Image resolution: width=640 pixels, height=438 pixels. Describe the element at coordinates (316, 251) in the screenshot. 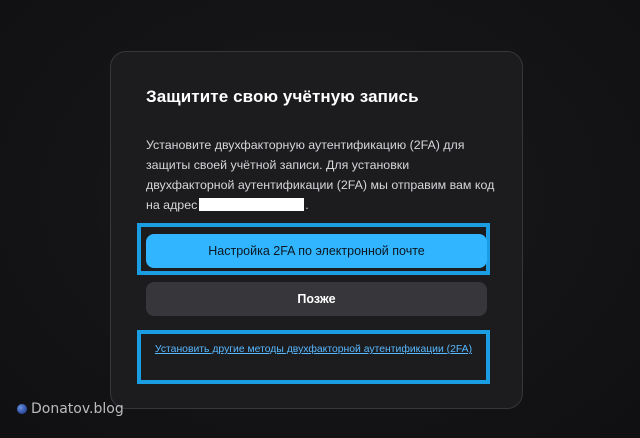

I see `setup-email-2fa-button: Настройка 2FA по электронной почте` at that location.